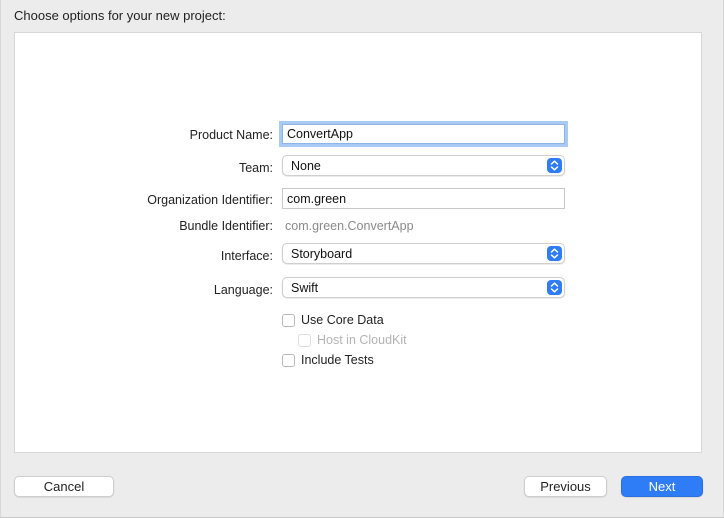 The width and height of the screenshot is (724, 518). I want to click on host-in-cloudkit-checkbox, so click(304, 340).